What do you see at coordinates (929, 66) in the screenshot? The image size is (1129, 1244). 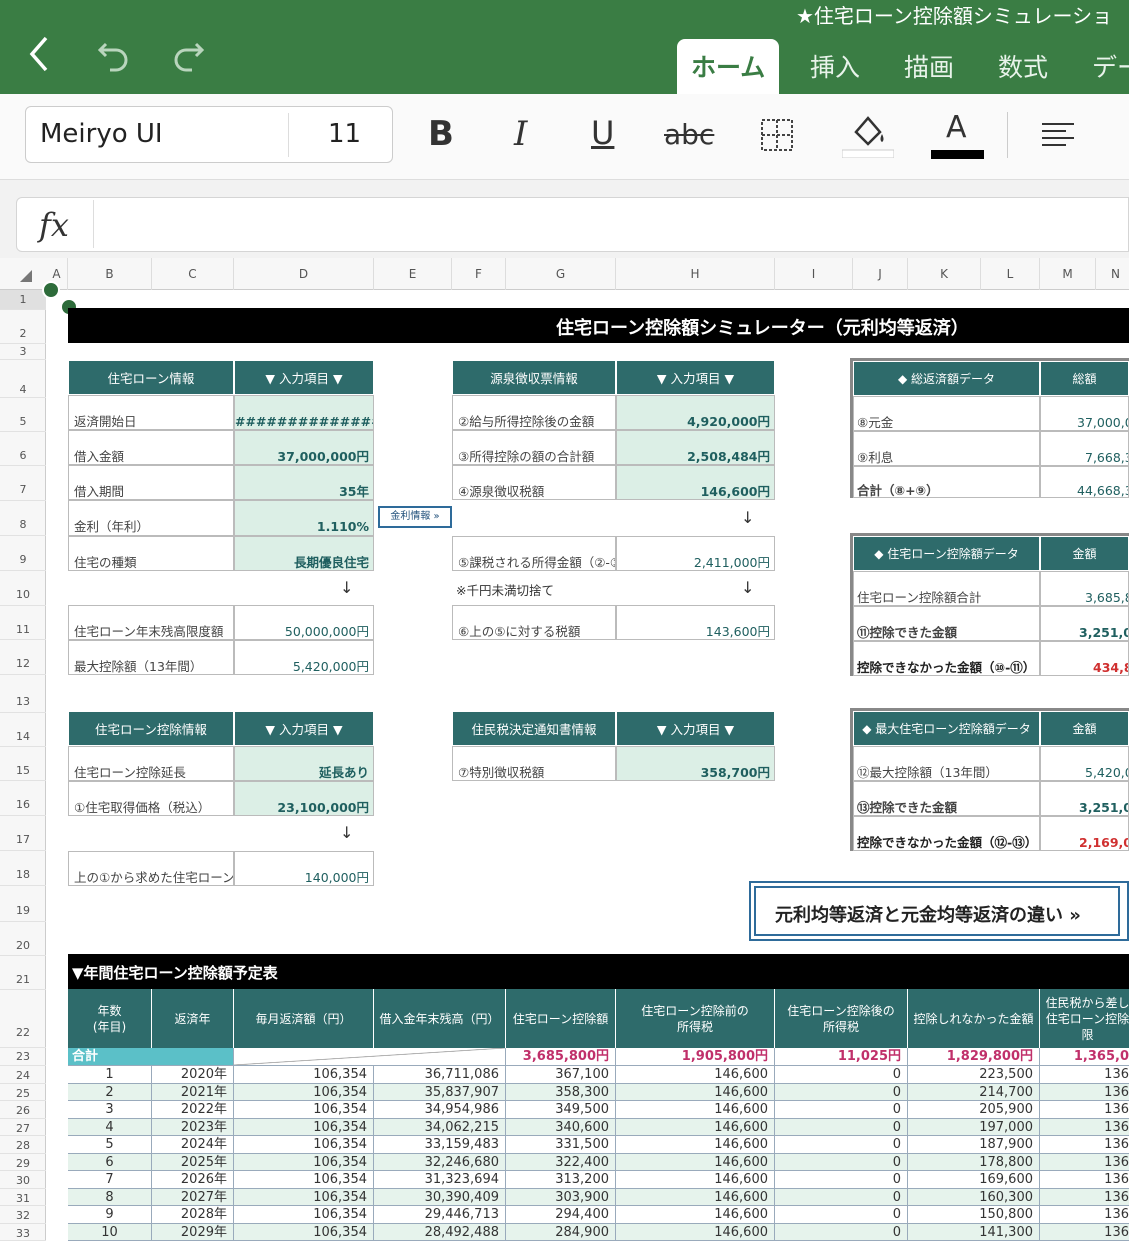 I see `tab-draw: 描画` at bounding box center [929, 66].